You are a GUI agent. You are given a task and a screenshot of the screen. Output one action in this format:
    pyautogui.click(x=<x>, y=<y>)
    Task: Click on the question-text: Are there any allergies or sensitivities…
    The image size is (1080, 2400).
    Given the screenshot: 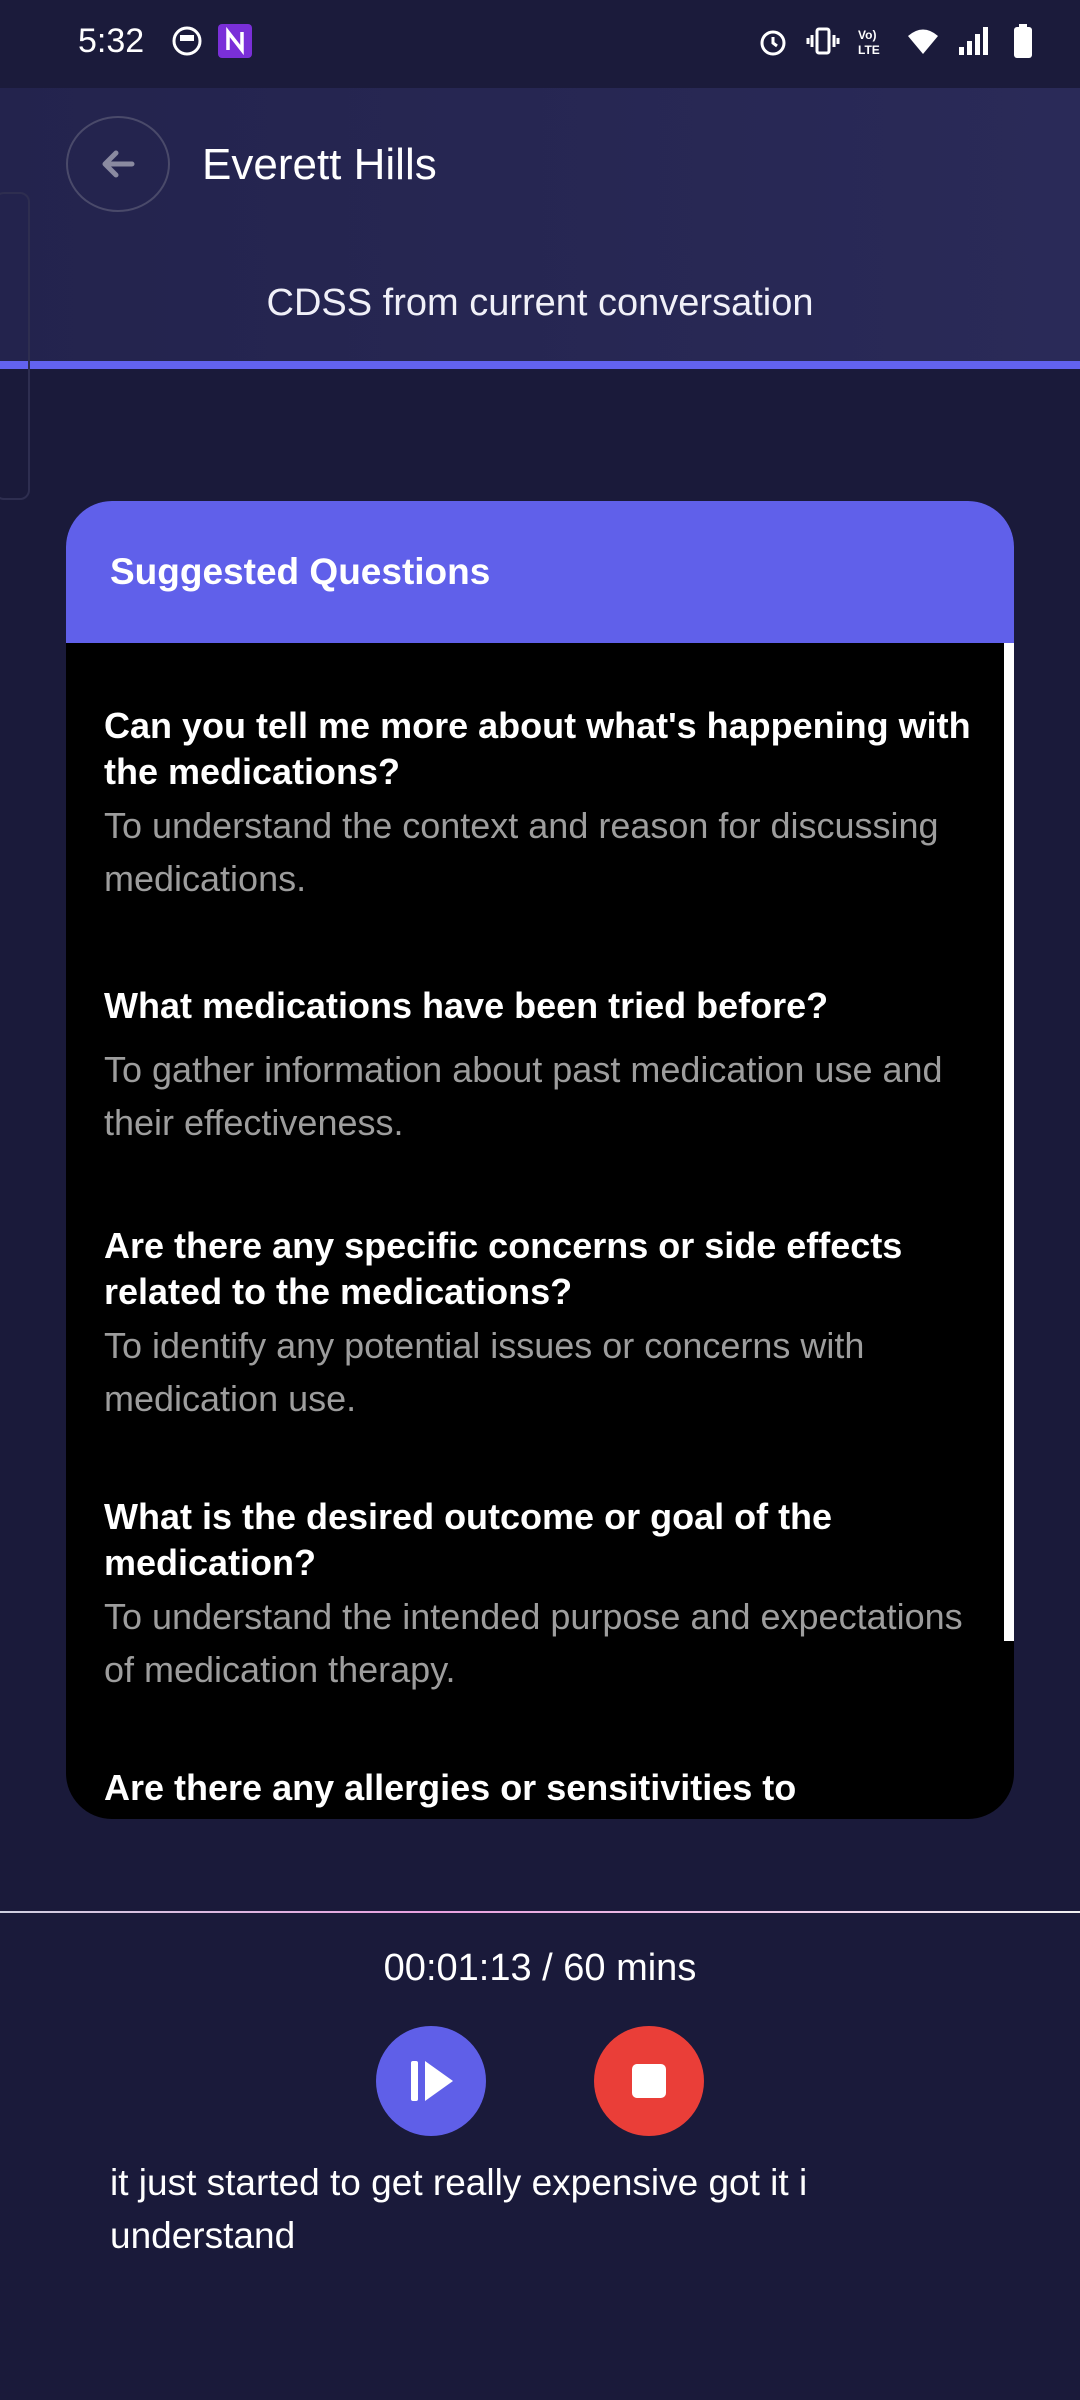 What is the action you would take?
    pyautogui.click(x=450, y=1787)
    